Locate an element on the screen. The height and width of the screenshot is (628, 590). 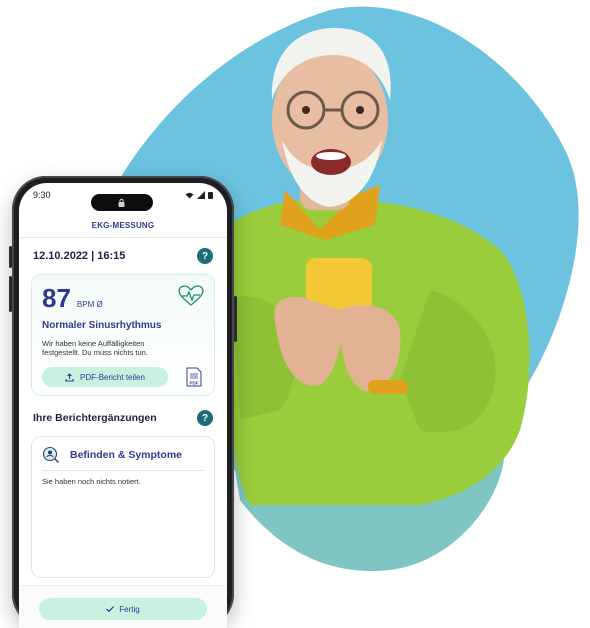
rhythm-result: Normaler Sinusrhythmus is located at coordinates (102, 325).